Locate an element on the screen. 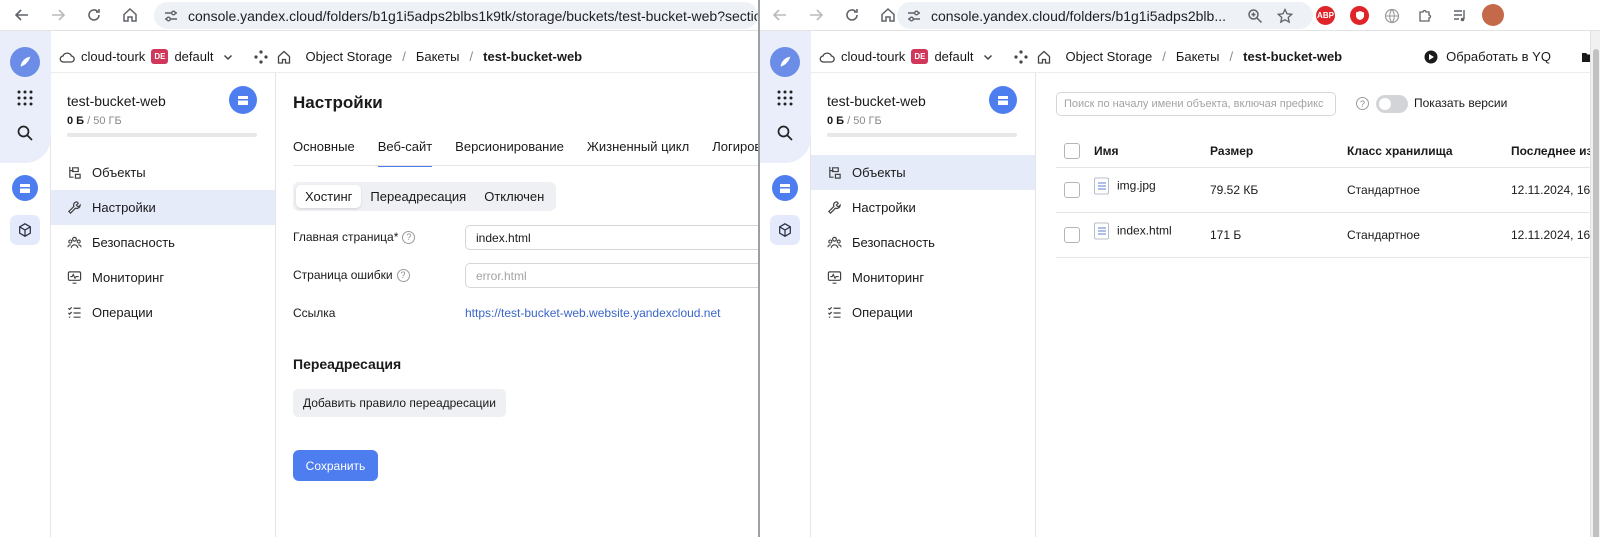 The height and width of the screenshot is (537, 1600). error-page-input is located at coordinates (611, 275).